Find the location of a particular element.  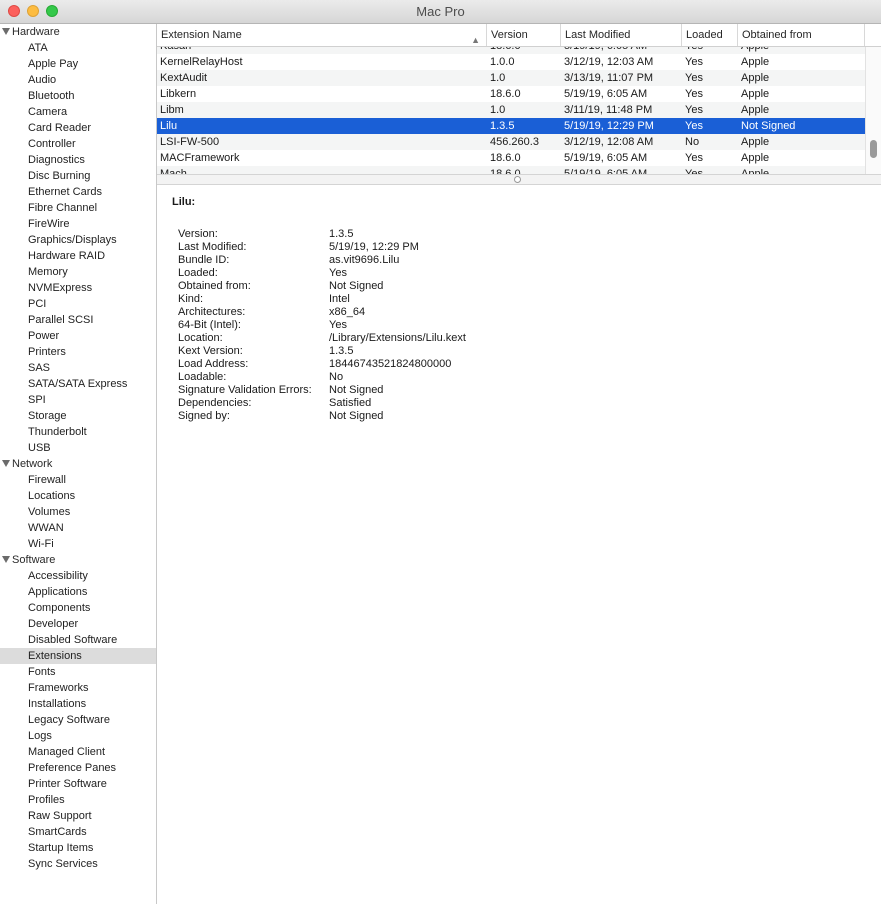

column-header-last-modified: Last Modified is located at coordinates (621, 35).